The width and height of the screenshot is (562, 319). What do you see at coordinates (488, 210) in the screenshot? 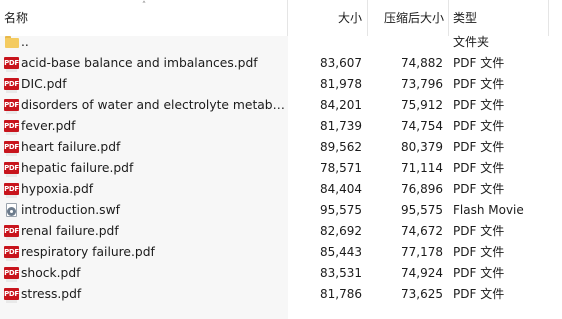
I see `file-type: Flash Movie` at bounding box center [488, 210].